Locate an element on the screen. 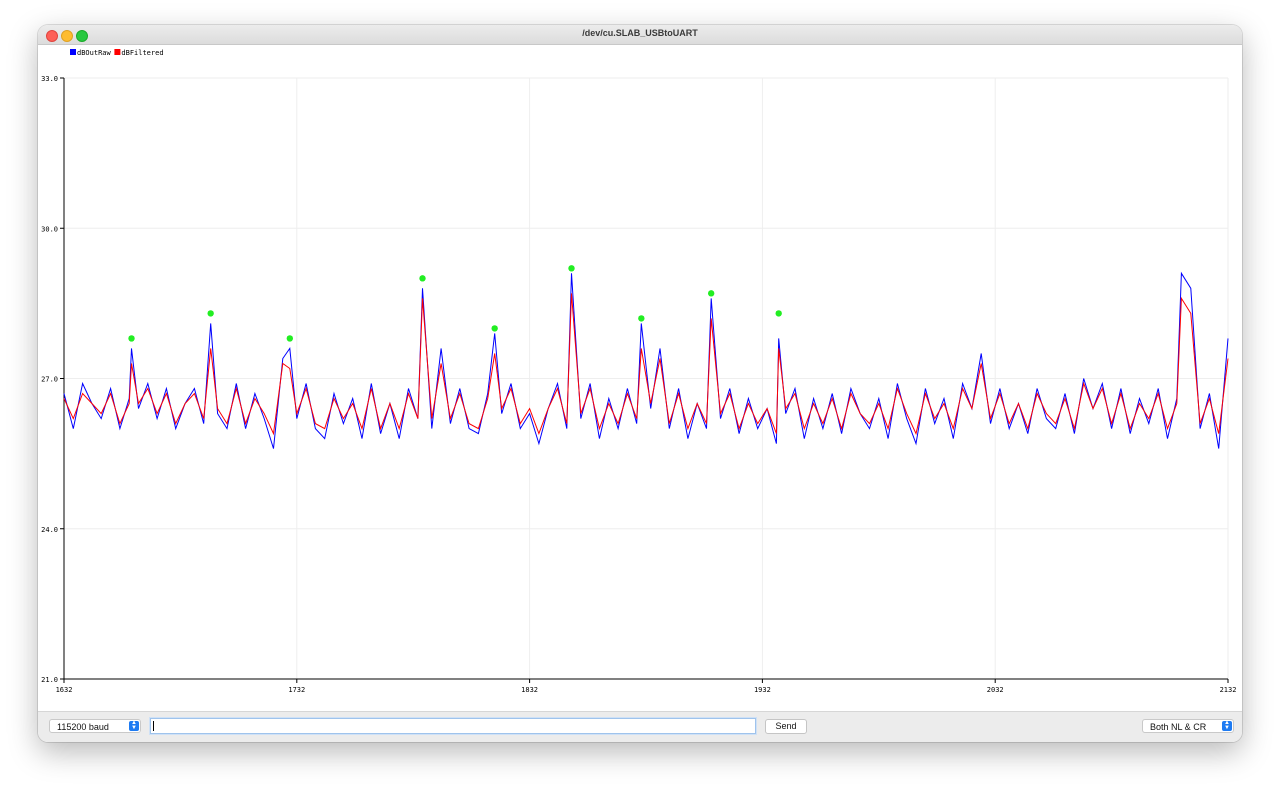  x-tick-label: 2032 is located at coordinates (995, 690).